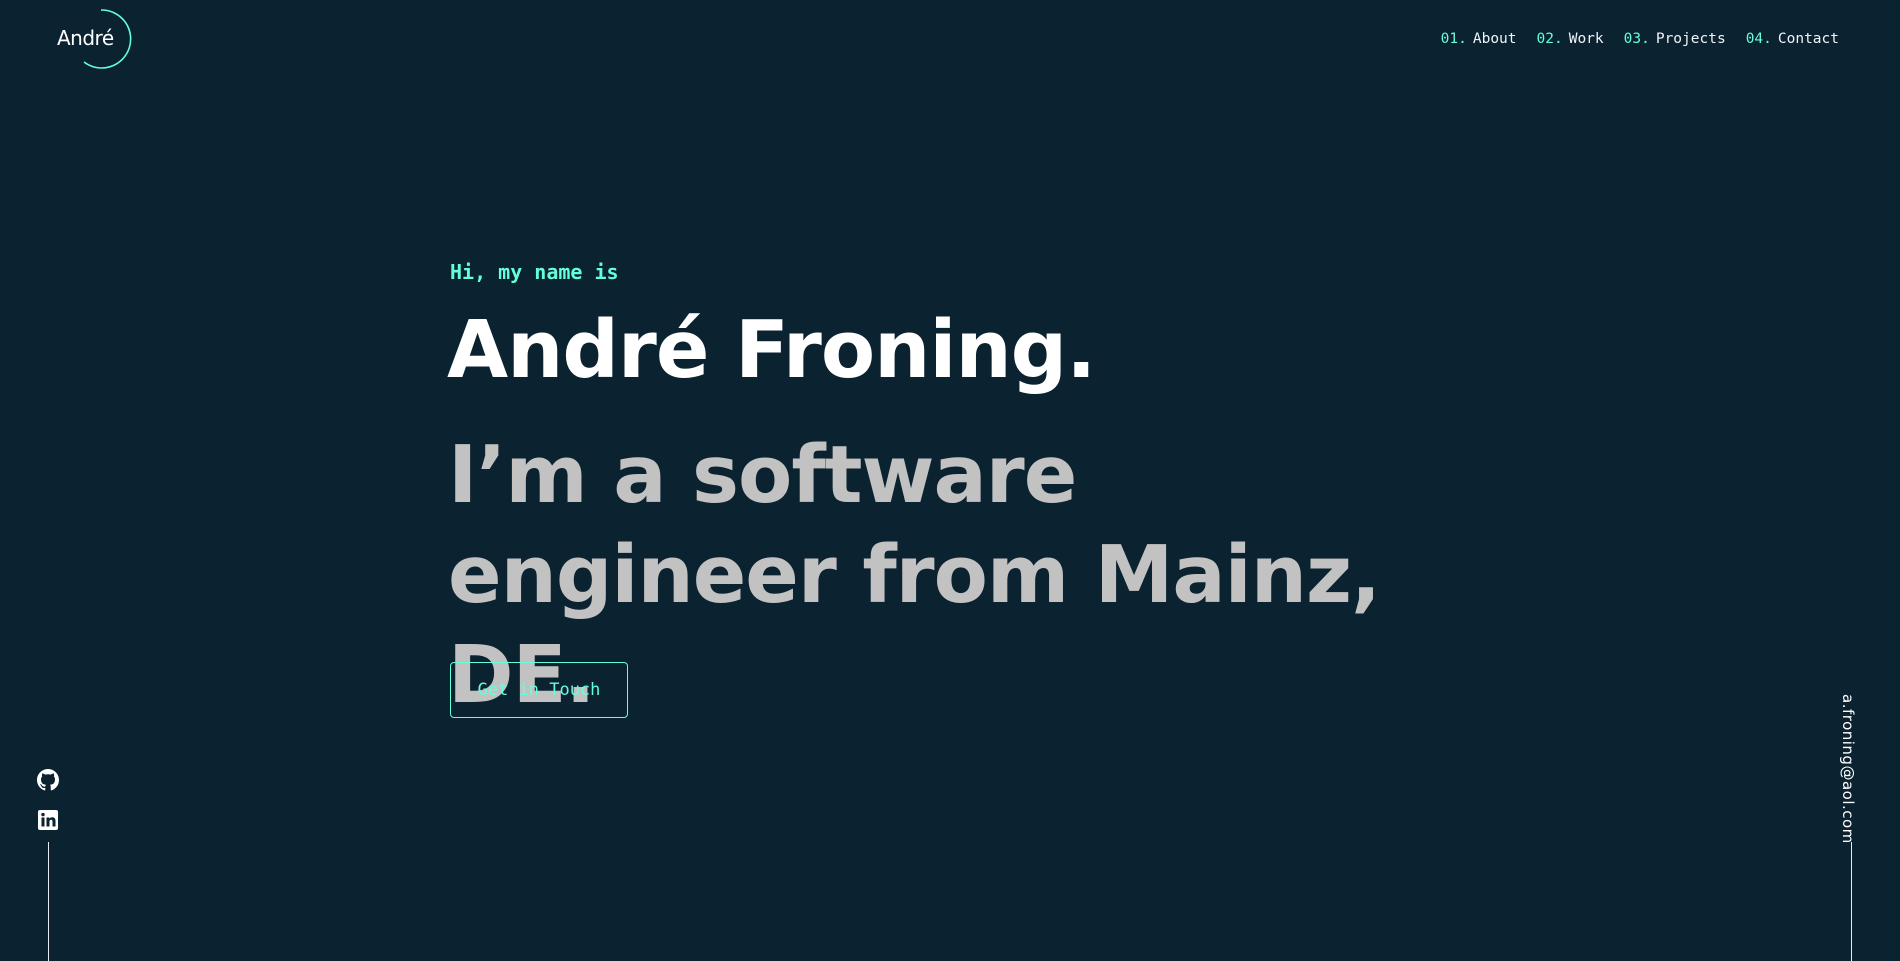  I want to click on nav-item-projects: 03. Projects, so click(1675, 39).